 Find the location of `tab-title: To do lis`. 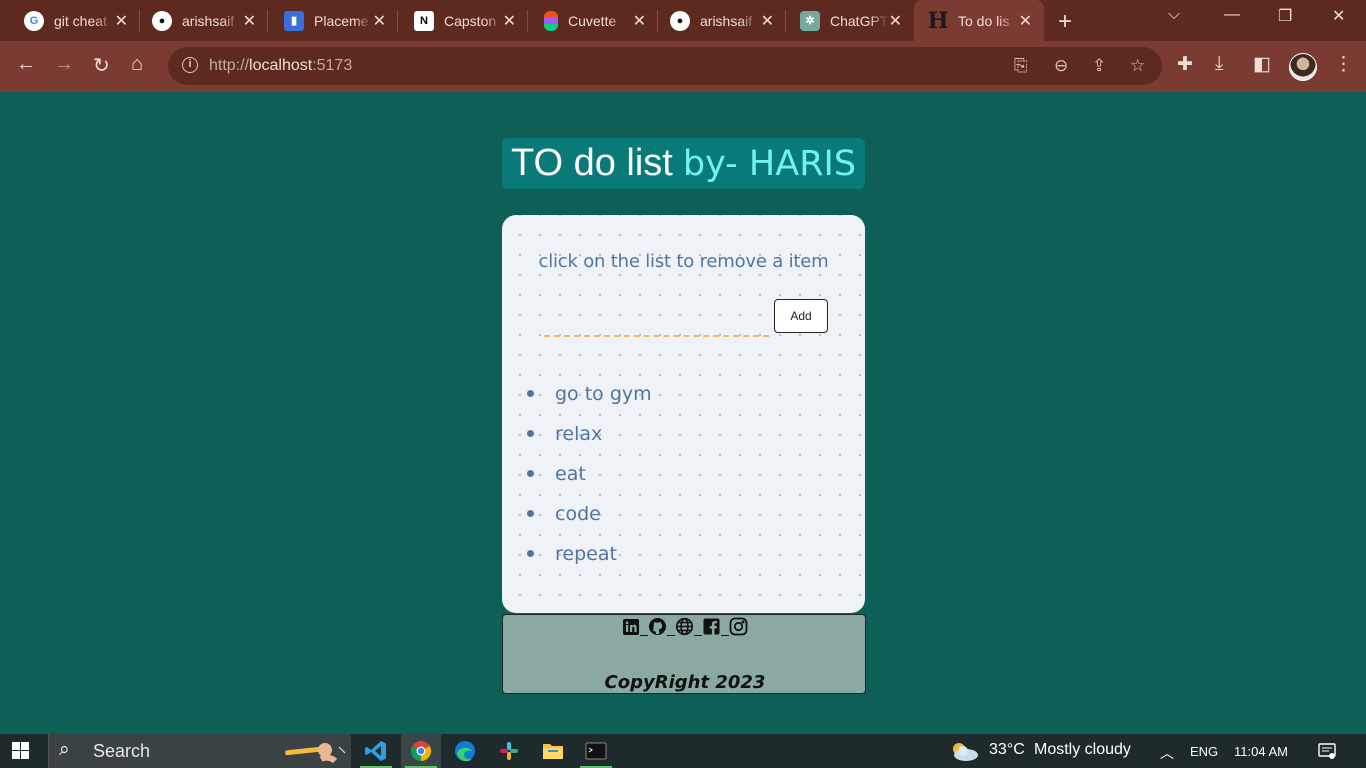

tab-title: To do lis is located at coordinates (984, 20).